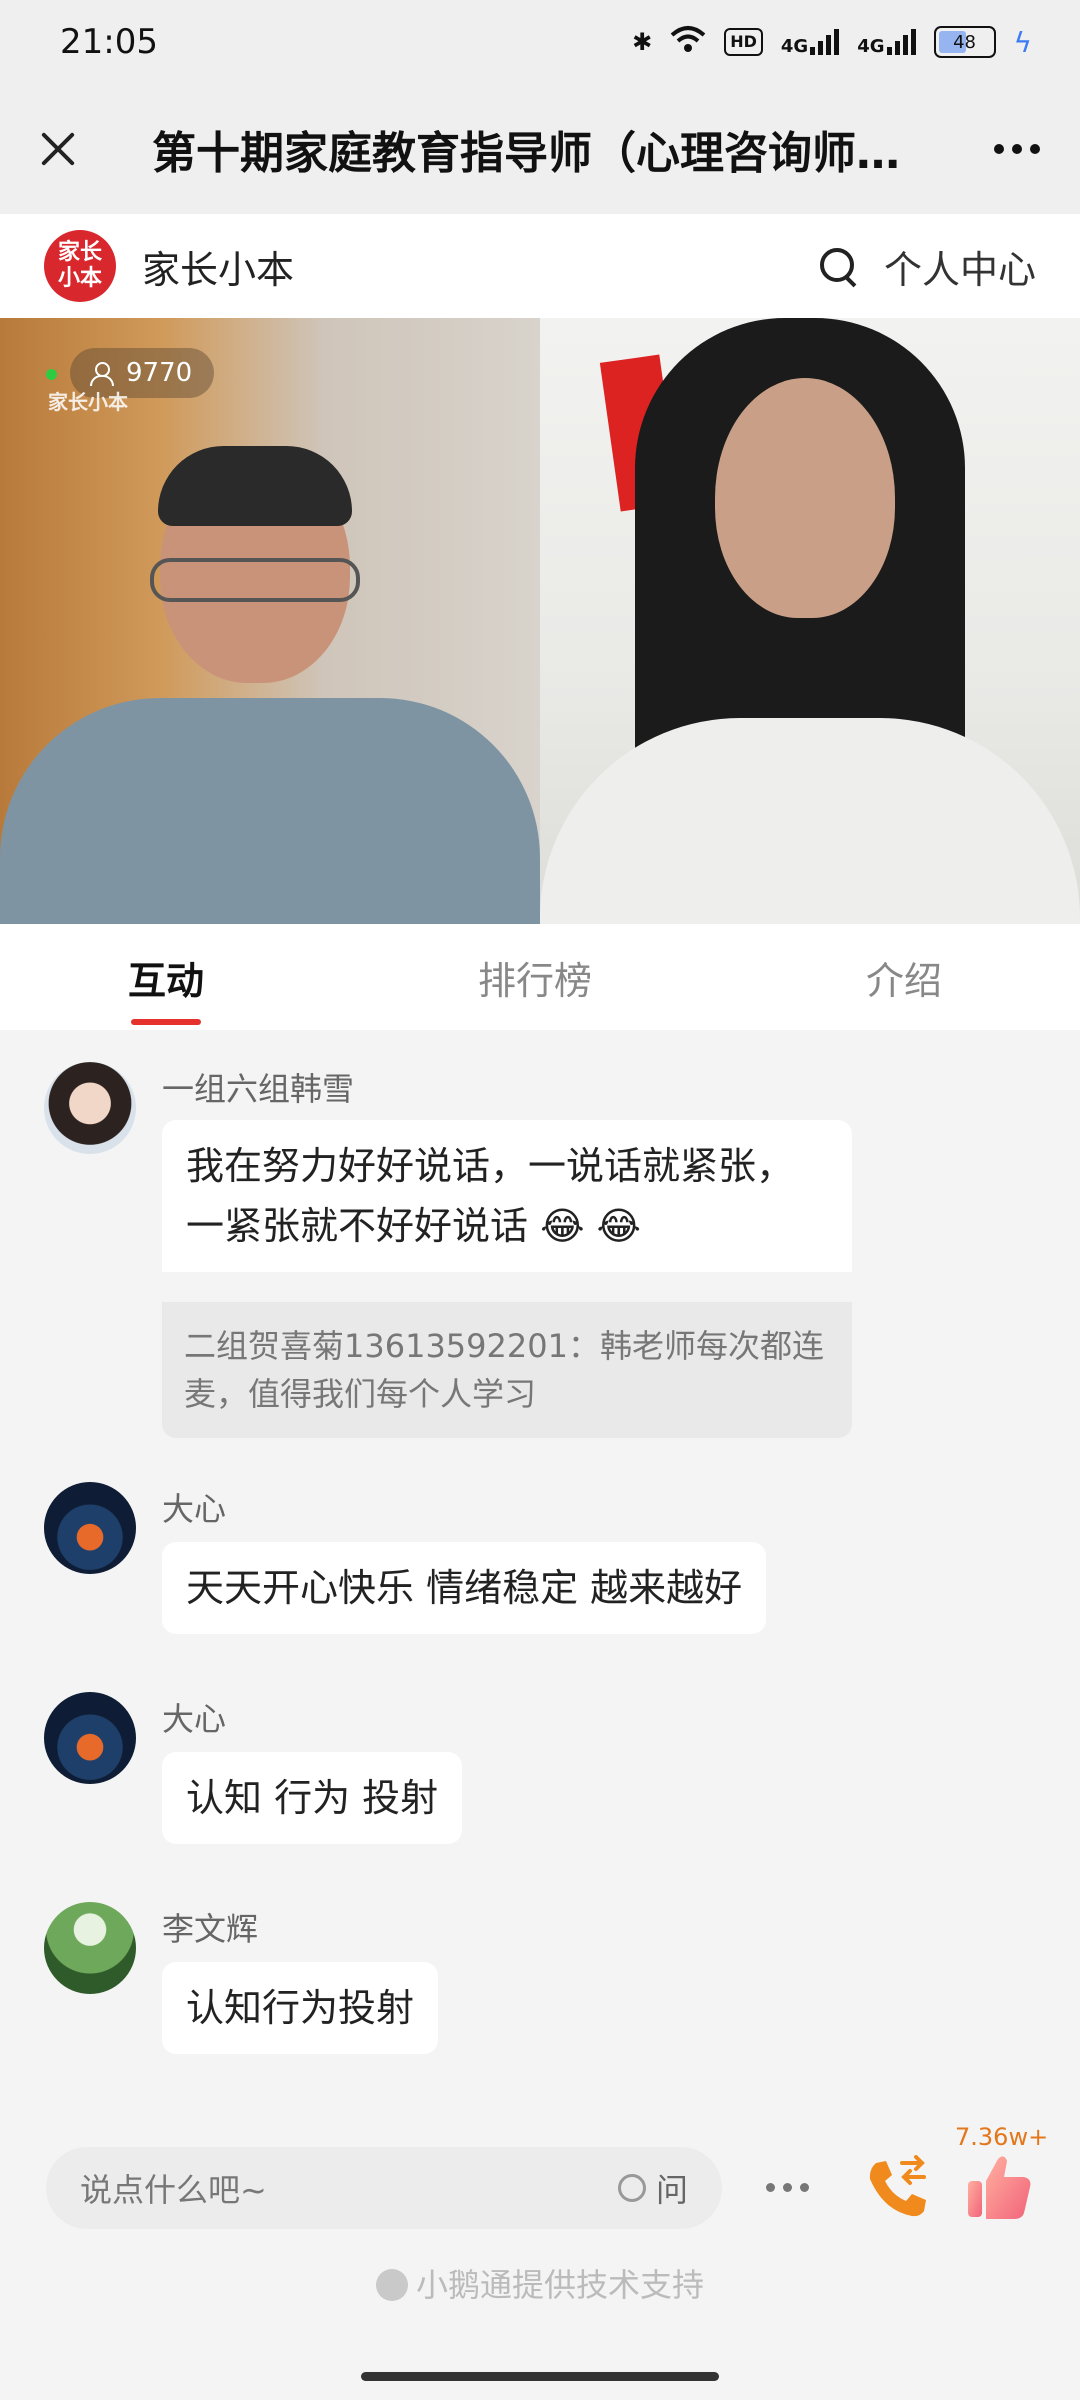  What do you see at coordinates (631, 2188) in the screenshot?
I see `ask-toggle-icon` at bounding box center [631, 2188].